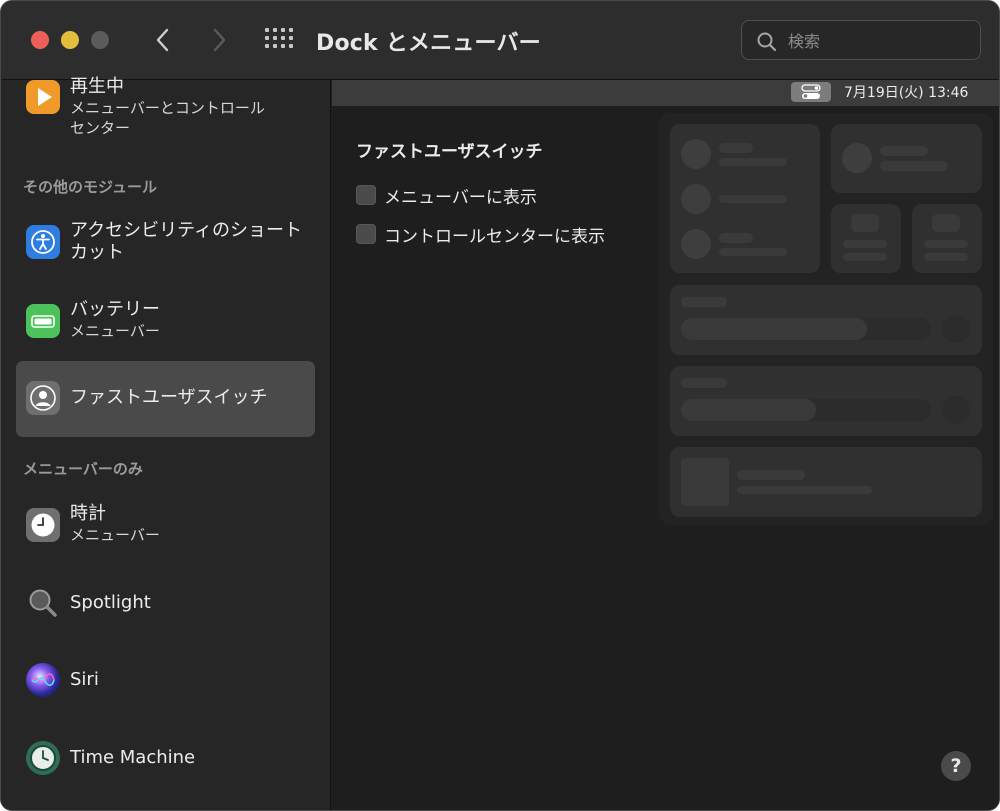 This screenshot has width=1000, height=811. What do you see at coordinates (279, 40) in the screenshot?
I see `show-all-button` at bounding box center [279, 40].